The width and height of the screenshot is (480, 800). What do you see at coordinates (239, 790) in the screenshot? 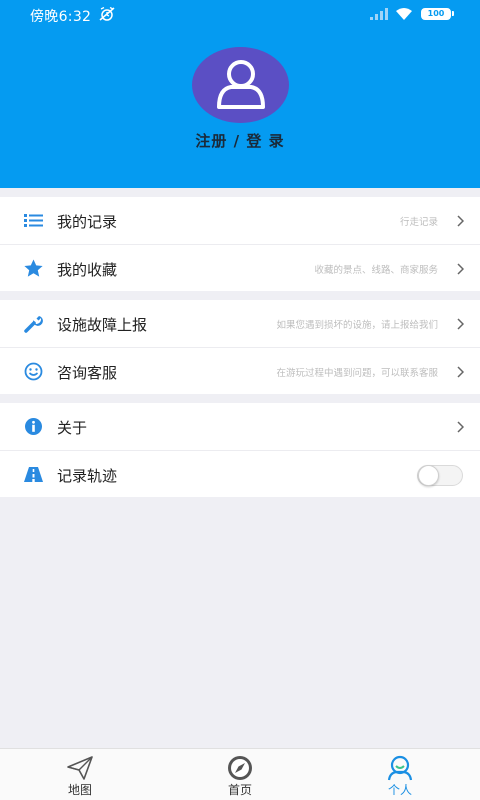
I see `tab-label: 首页` at bounding box center [239, 790].